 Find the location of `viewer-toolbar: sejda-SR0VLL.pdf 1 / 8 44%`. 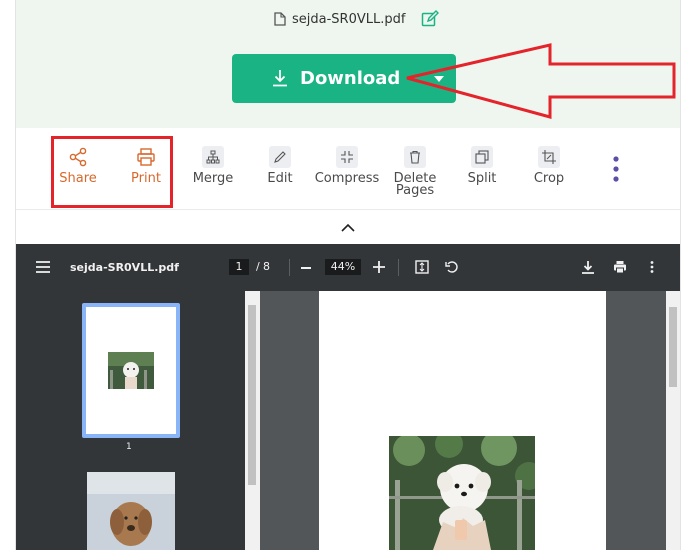

viewer-toolbar: sejda-SR0VLL.pdf 1 / 8 44% is located at coordinates (348, 267).